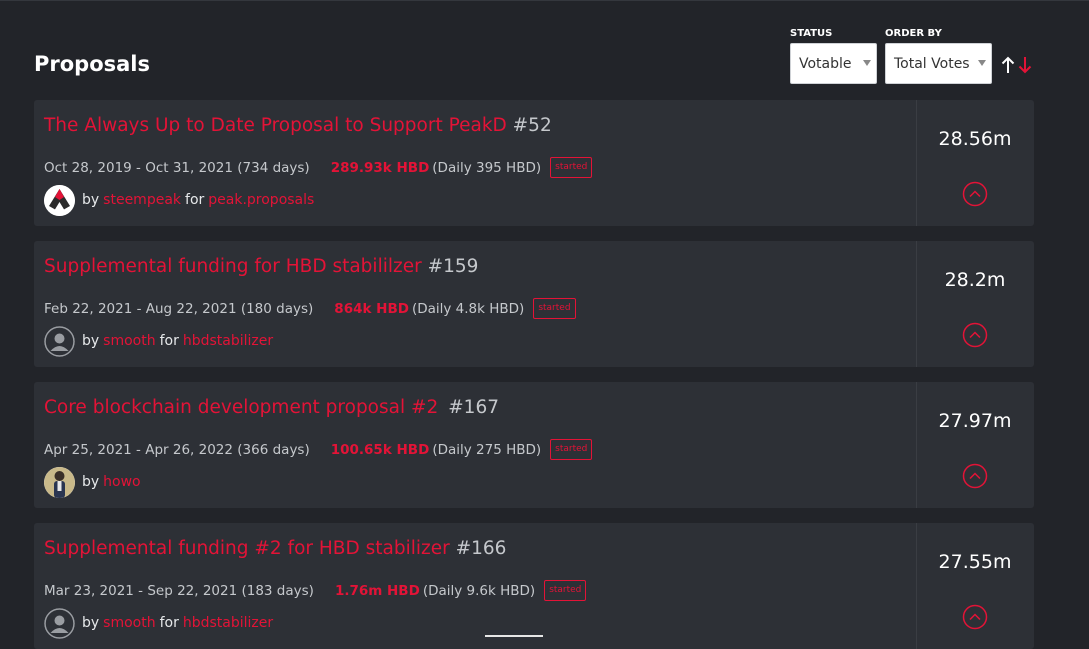 This screenshot has height=649, width=1089. Describe the element at coordinates (1025, 65) in the screenshot. I see `sort-descending-icon` at that location.